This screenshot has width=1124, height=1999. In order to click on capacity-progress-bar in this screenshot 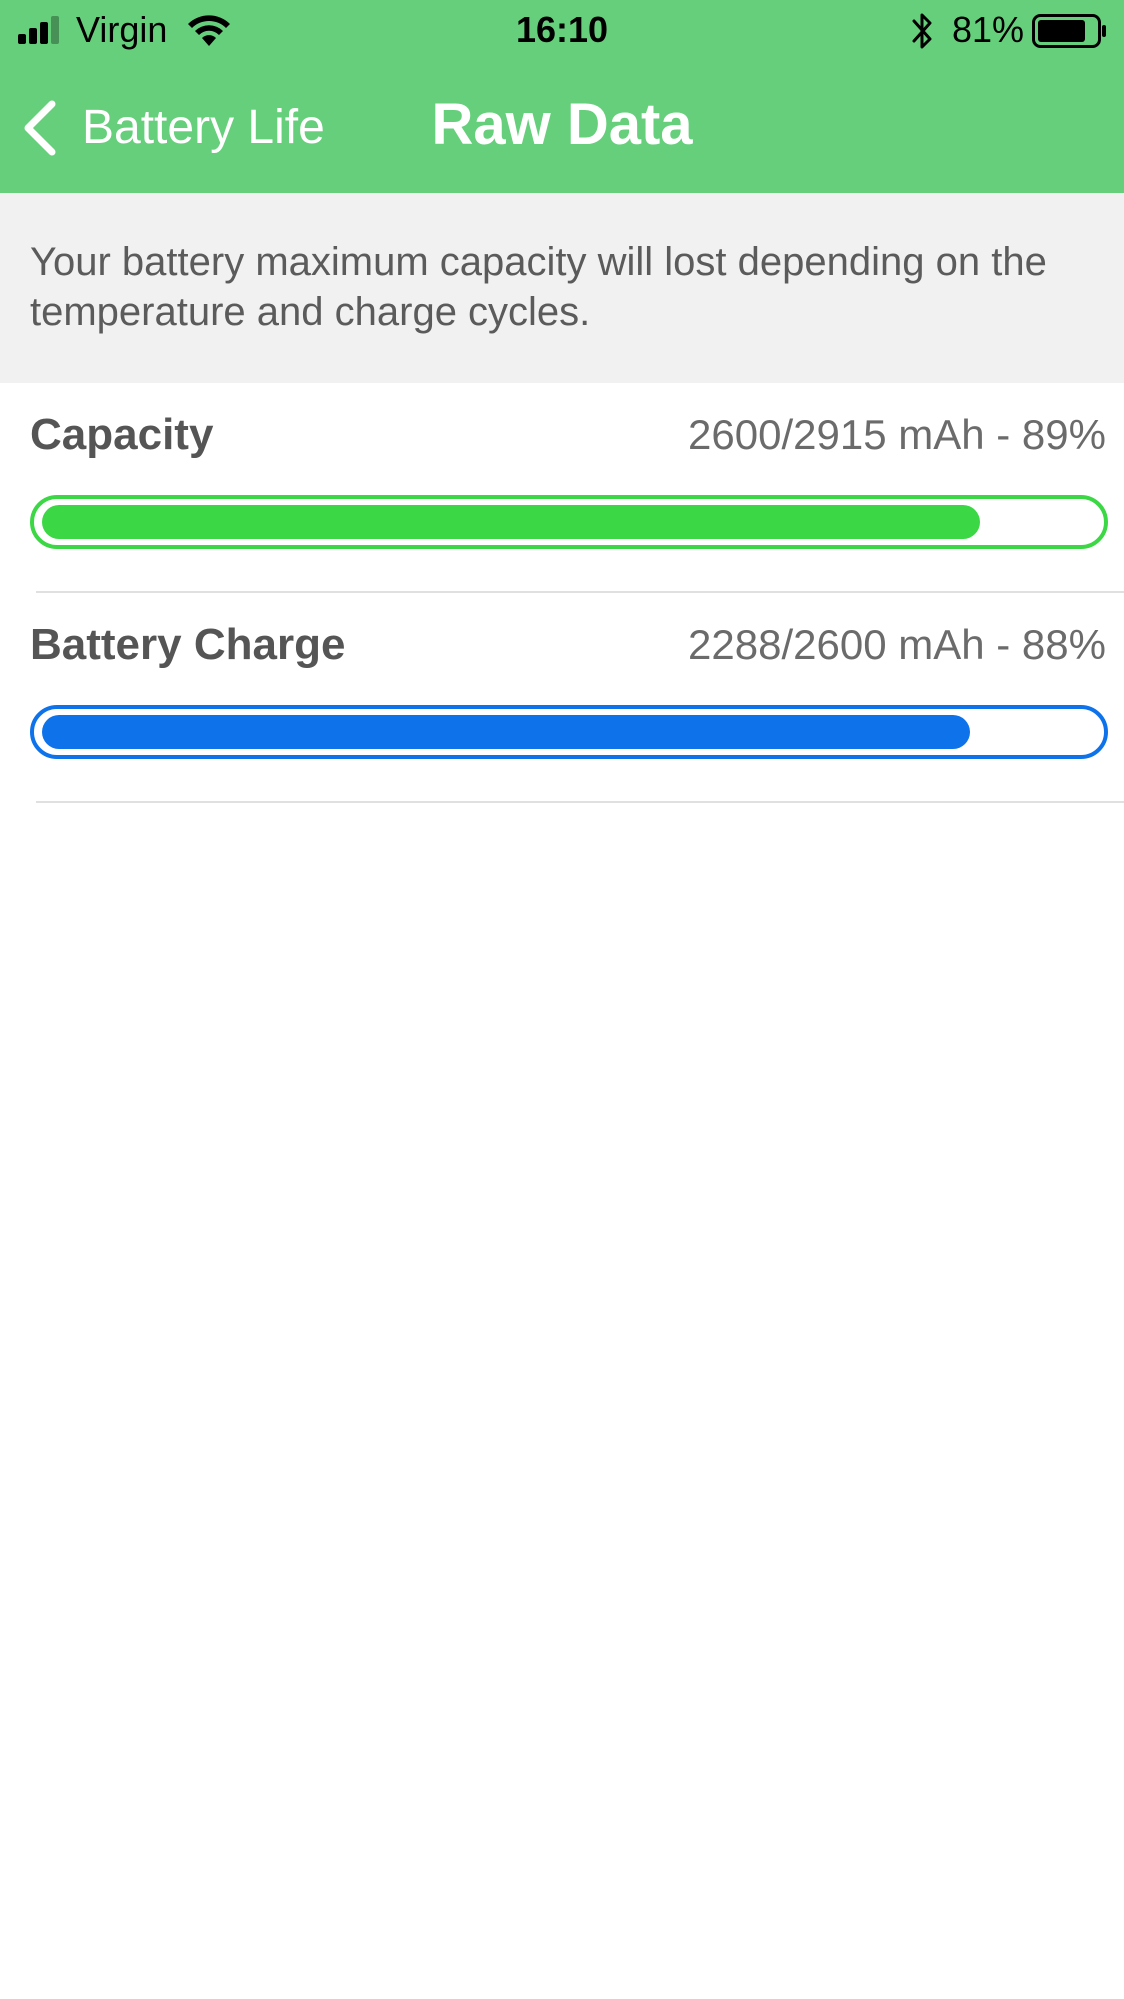, I will do `click(569, 522)`.